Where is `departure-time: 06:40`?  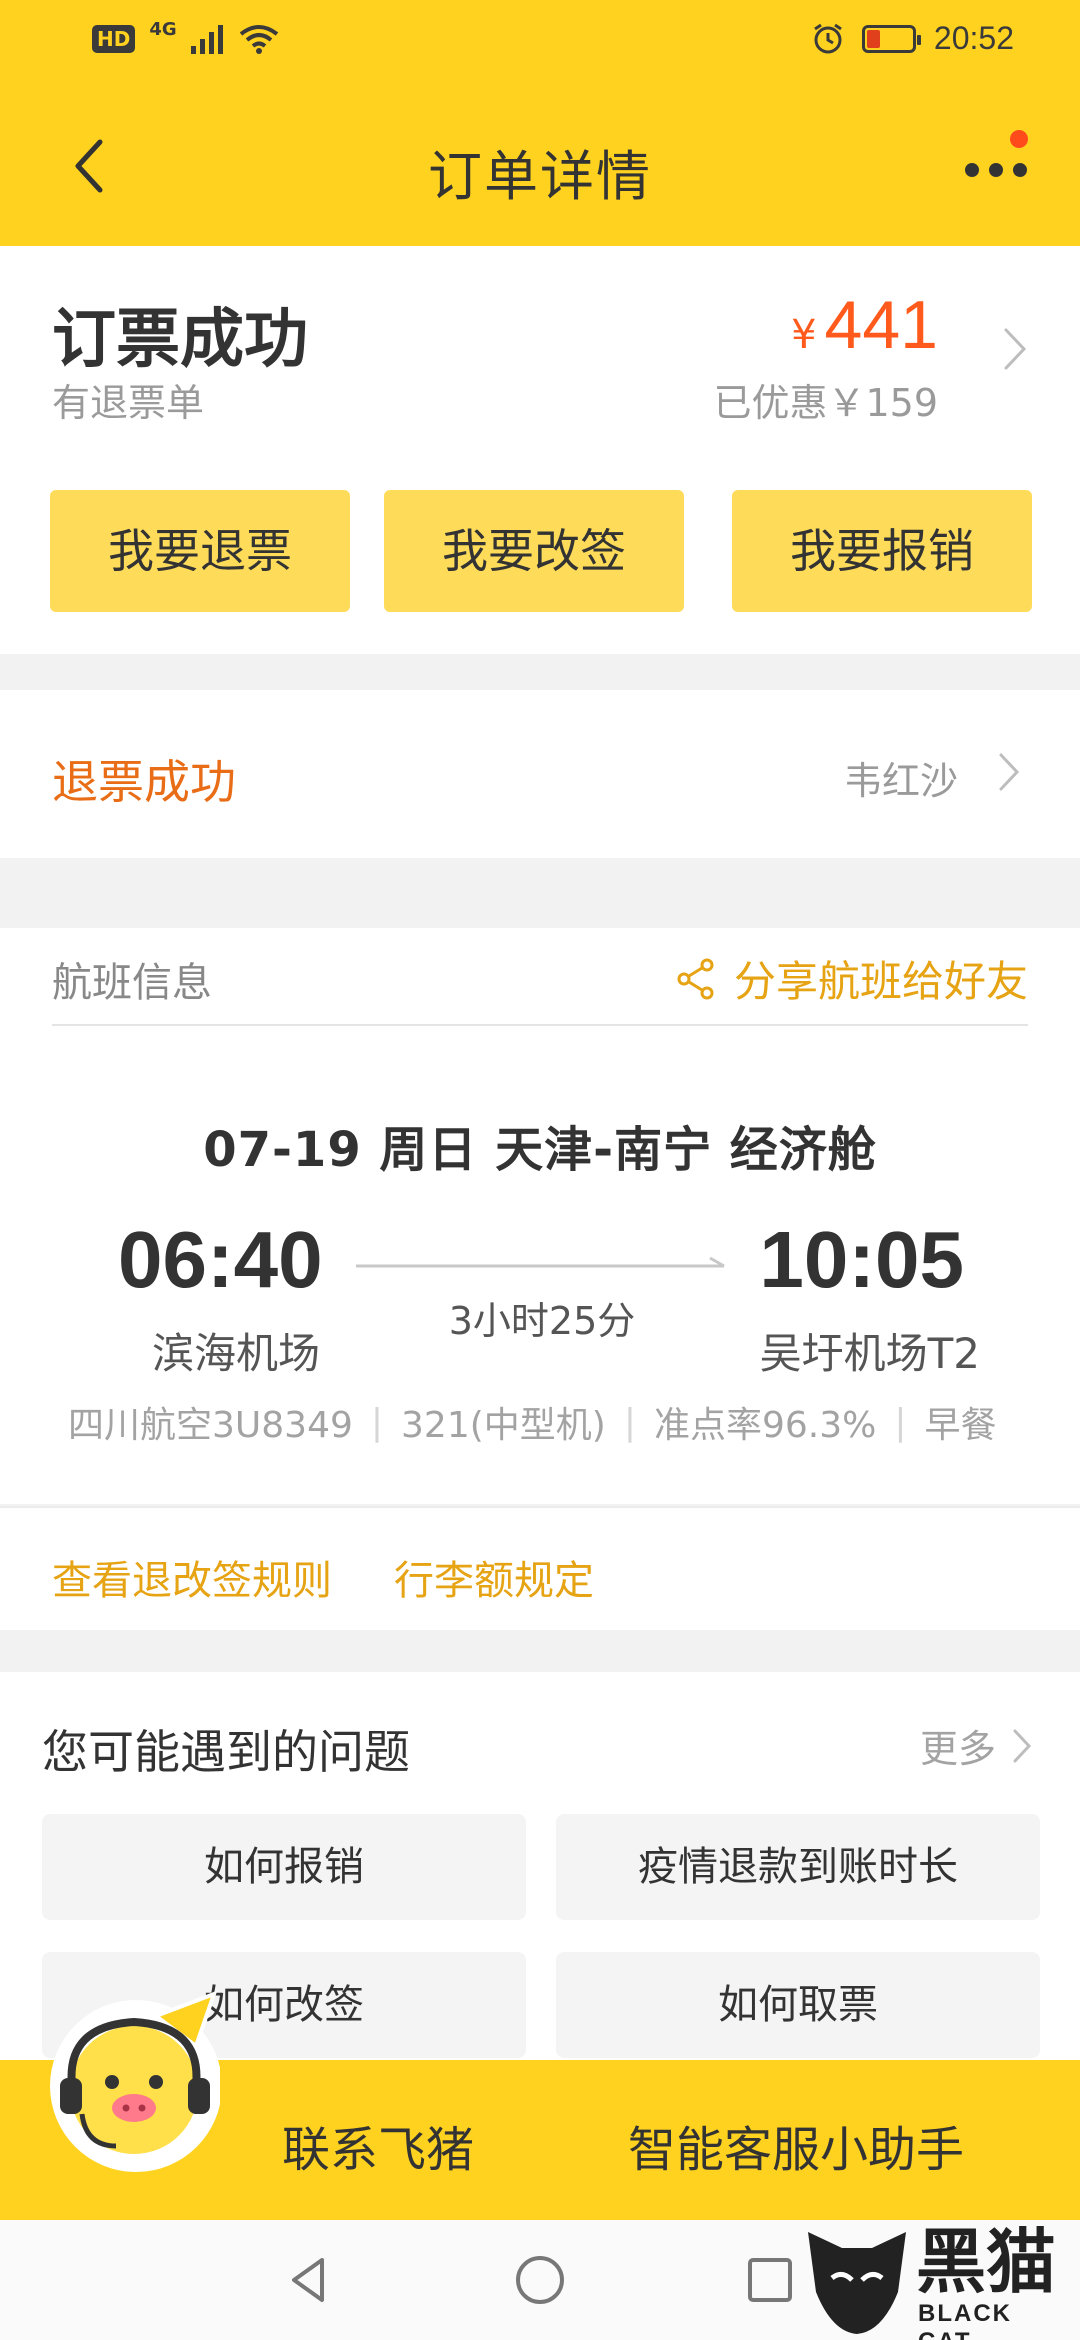
departure-time: 06:40 is located at coordinates (220, 1259).